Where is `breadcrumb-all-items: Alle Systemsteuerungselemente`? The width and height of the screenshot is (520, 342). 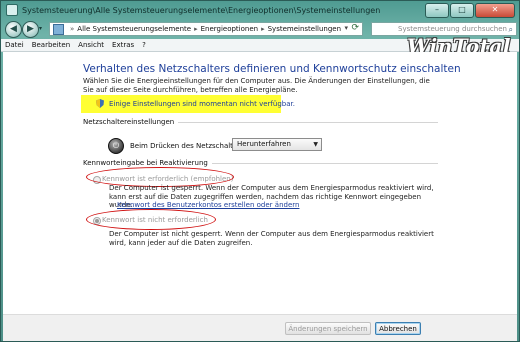
breadcrumb-all-items: Alle Systemsteuerungselemente is located at coordinates (134, 29).